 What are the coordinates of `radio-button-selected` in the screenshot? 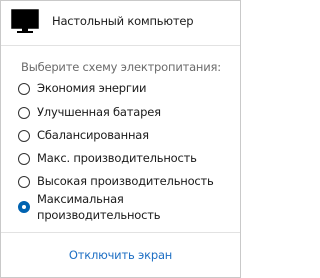 It's located at (24, 207).